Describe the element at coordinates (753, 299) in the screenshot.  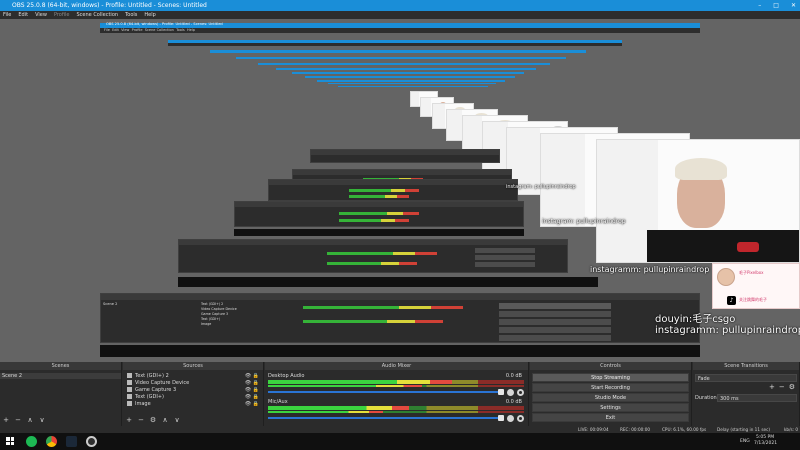
I see `card-line-2: 关注跳舞的毛子` at that location.